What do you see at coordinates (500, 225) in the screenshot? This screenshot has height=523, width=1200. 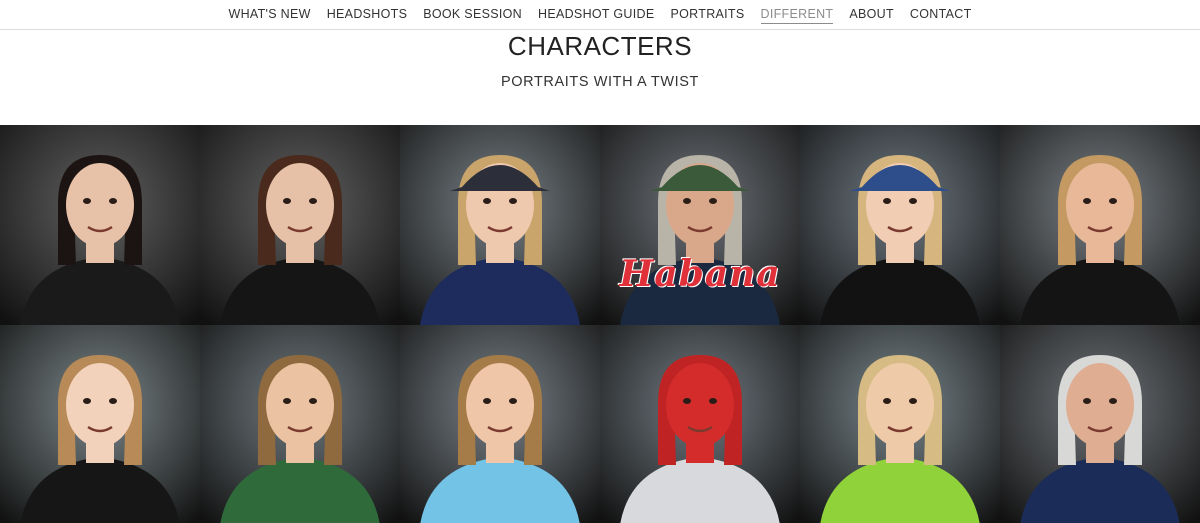 I see `boy-cap-lollipop-photo` at bounding box center [500, 225].